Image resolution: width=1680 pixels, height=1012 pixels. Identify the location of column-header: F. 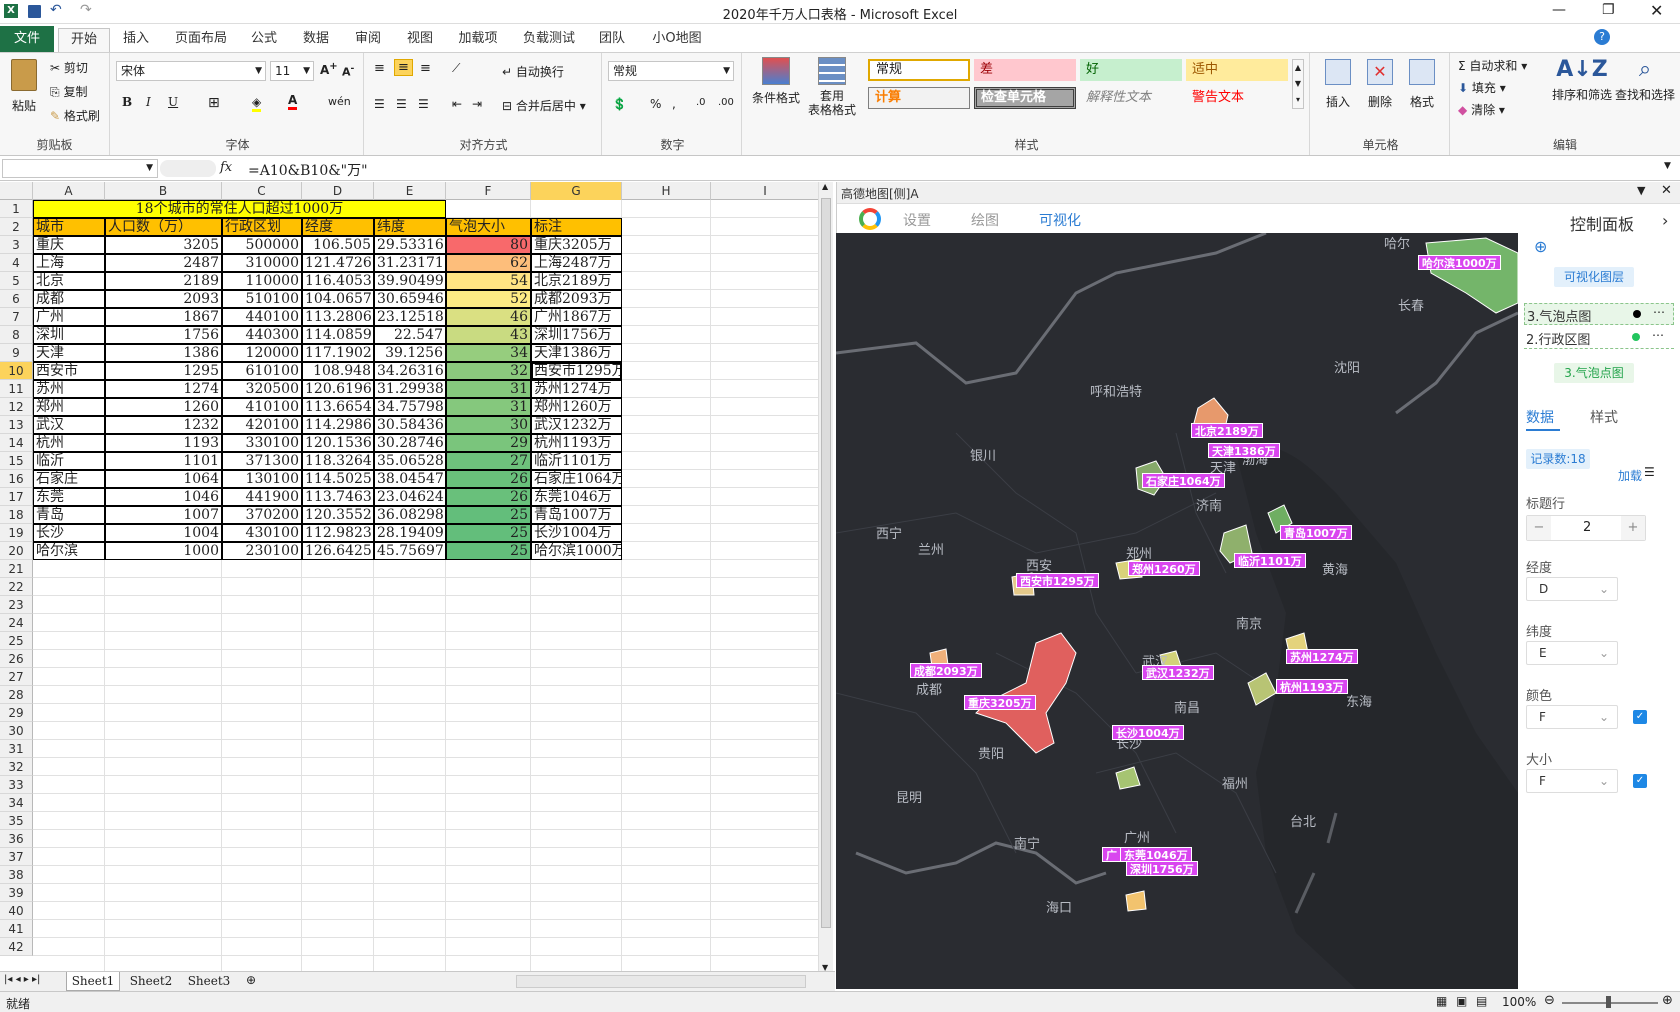
(488, 191).